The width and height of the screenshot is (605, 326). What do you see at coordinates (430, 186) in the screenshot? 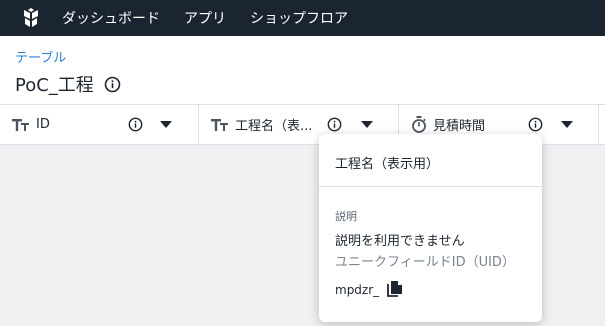
I see `divider` at bounding box center [430, 186].